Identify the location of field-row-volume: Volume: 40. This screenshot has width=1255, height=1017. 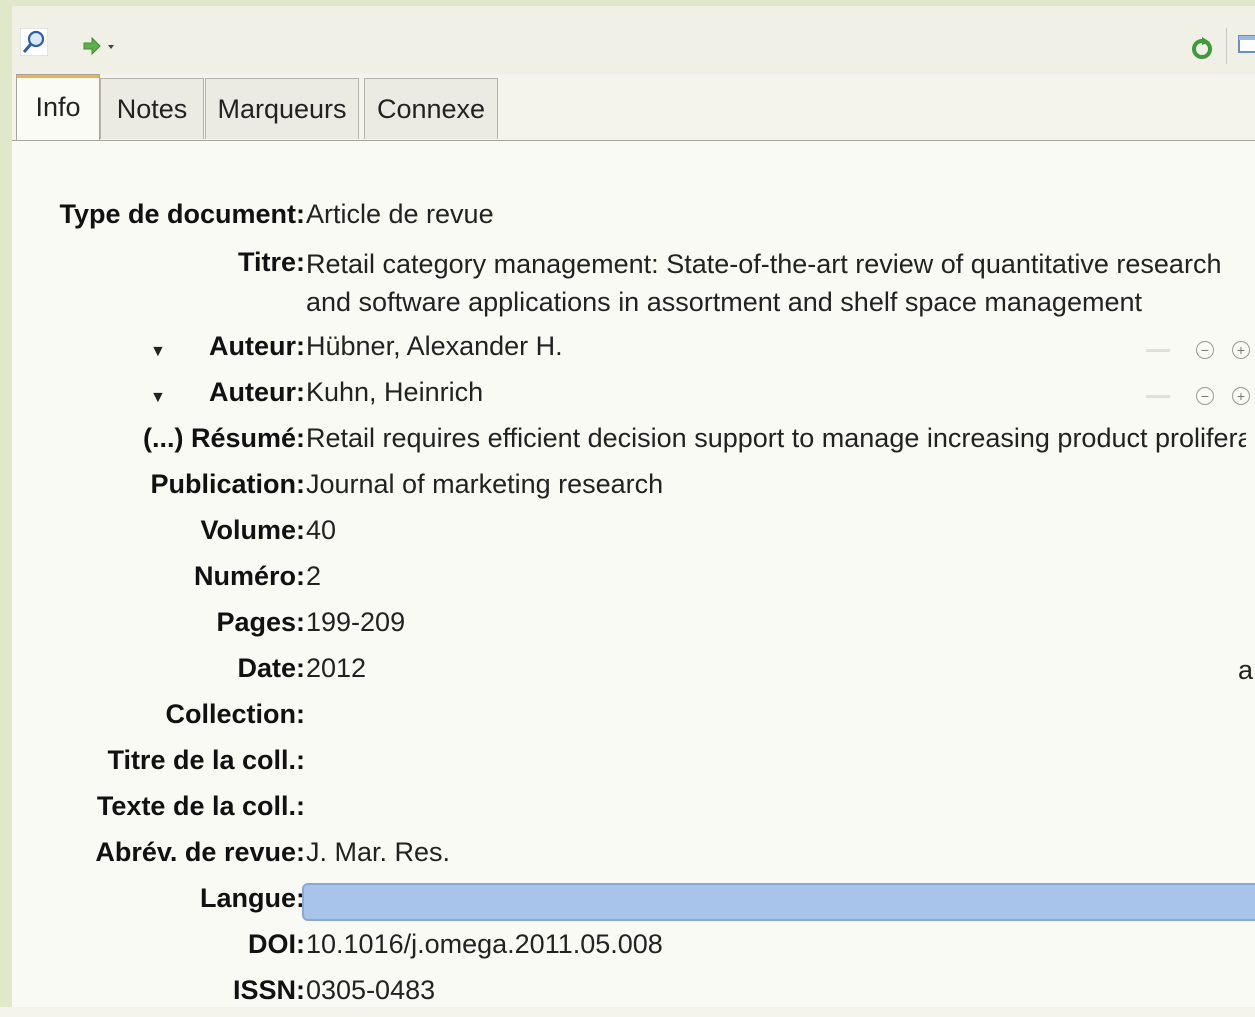
(633, 536).